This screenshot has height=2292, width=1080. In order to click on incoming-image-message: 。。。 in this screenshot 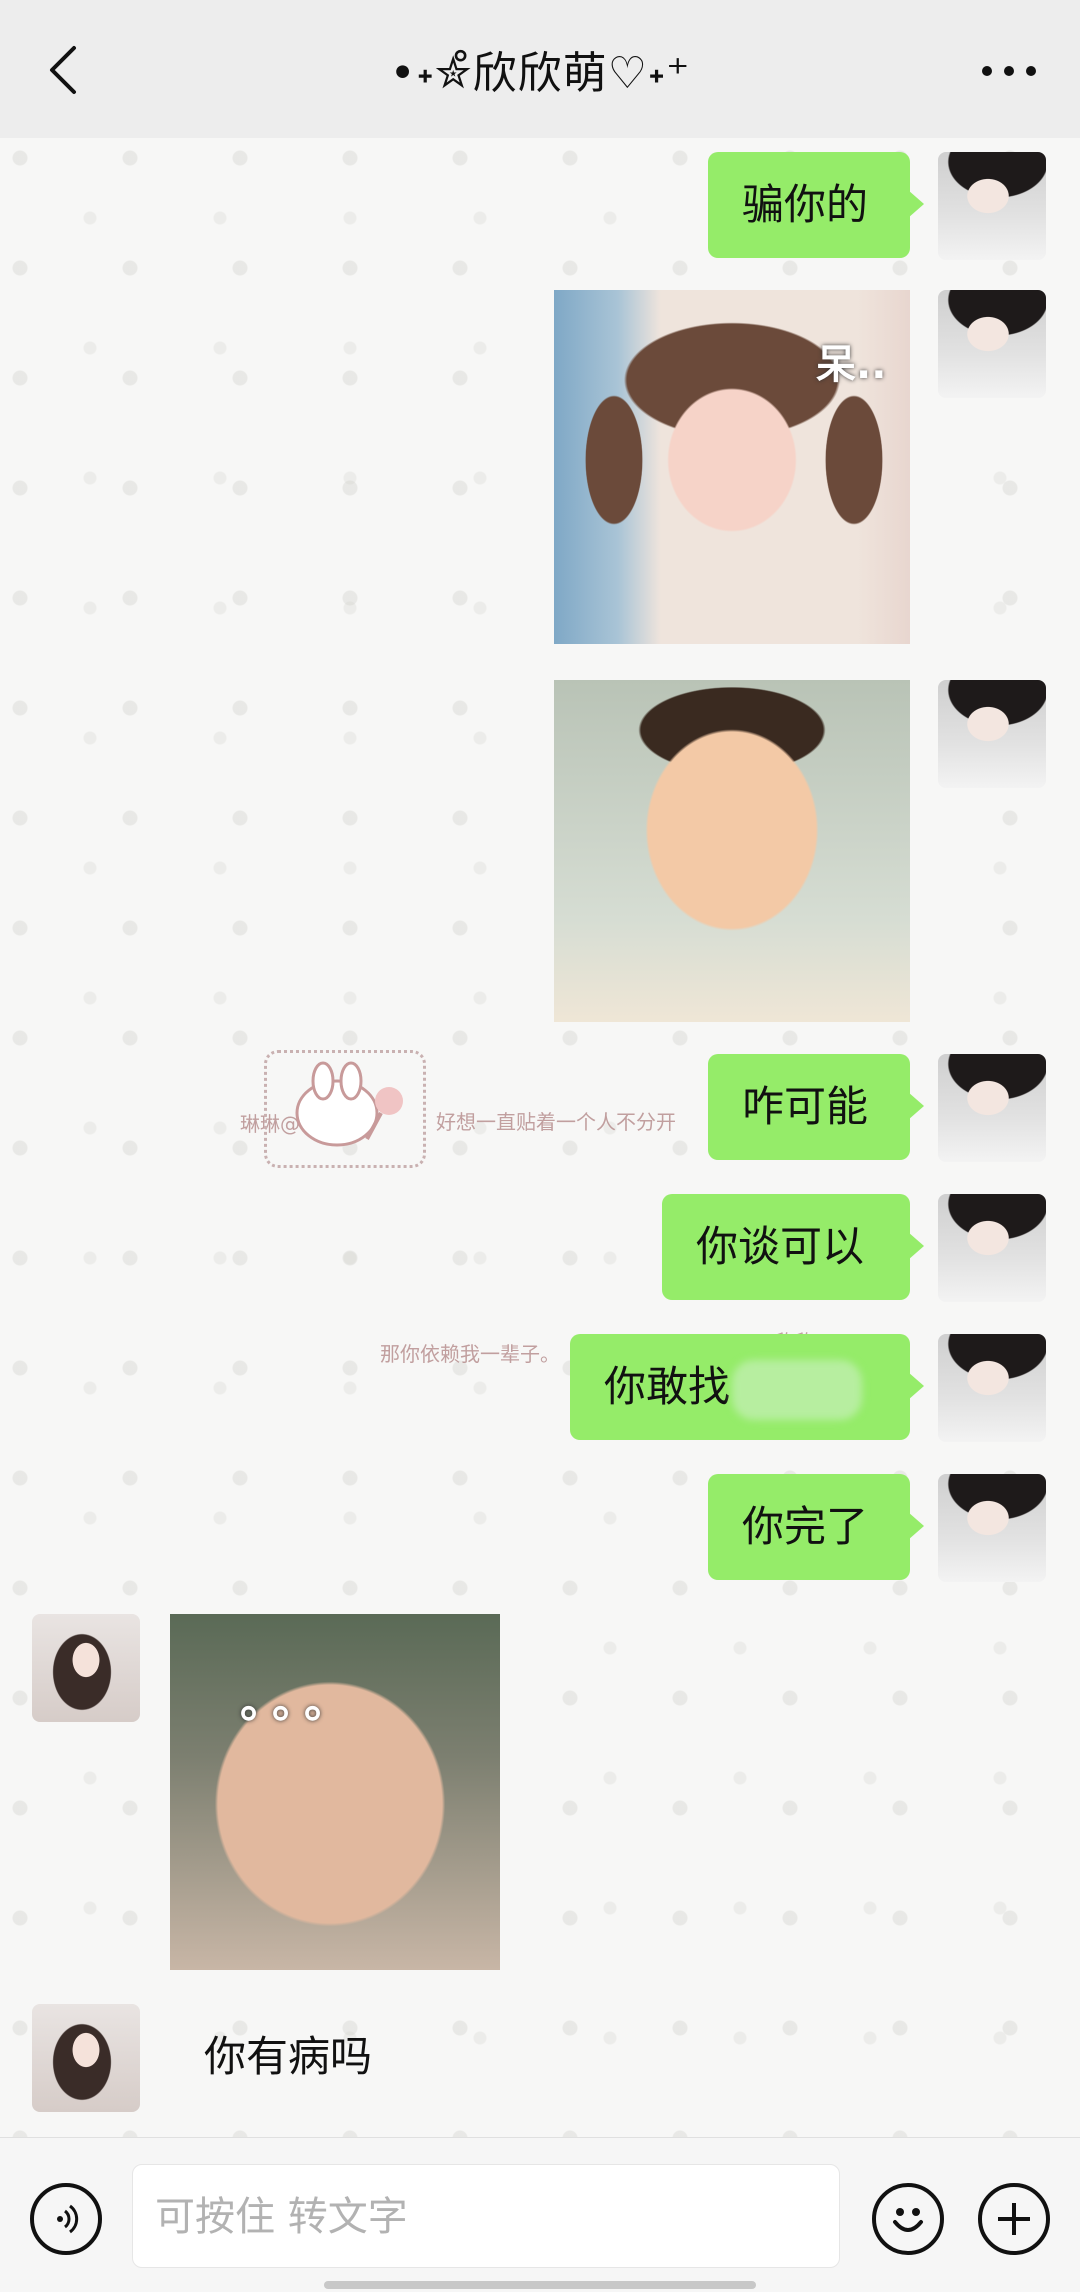, I will do `click(335, 1792)`.